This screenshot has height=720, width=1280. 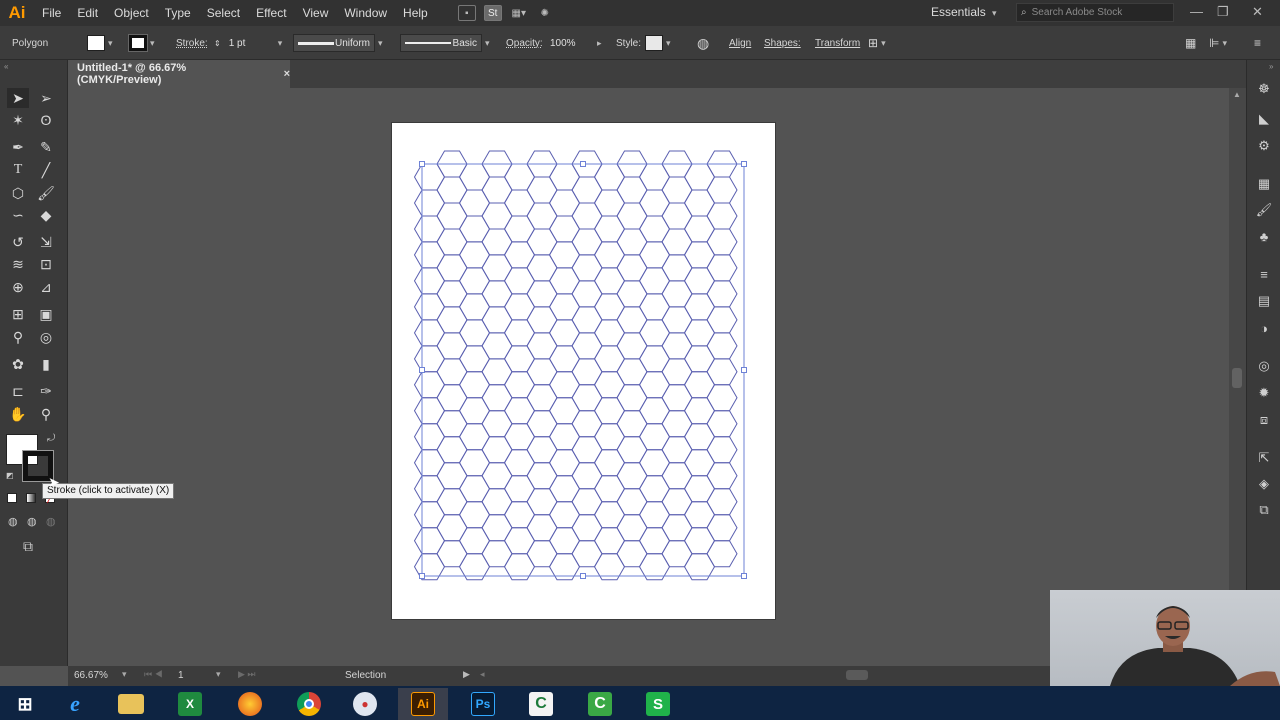 What do you see at coordinates (1264, 510) in the screenshot?
I see `artboards-panel-icon: ⧉` at bounding box center [1264, 510].